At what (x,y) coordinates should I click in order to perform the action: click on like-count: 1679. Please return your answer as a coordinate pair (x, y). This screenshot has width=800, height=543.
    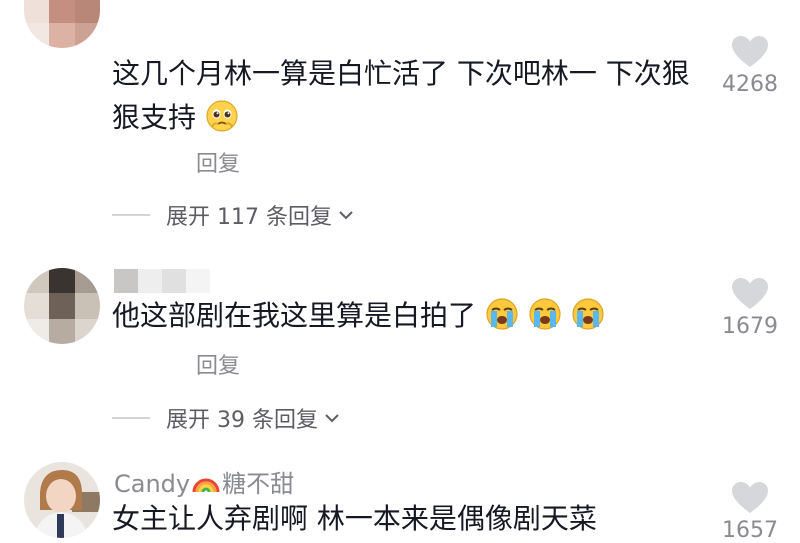
    Looking at the image, I should click on (750, 326).